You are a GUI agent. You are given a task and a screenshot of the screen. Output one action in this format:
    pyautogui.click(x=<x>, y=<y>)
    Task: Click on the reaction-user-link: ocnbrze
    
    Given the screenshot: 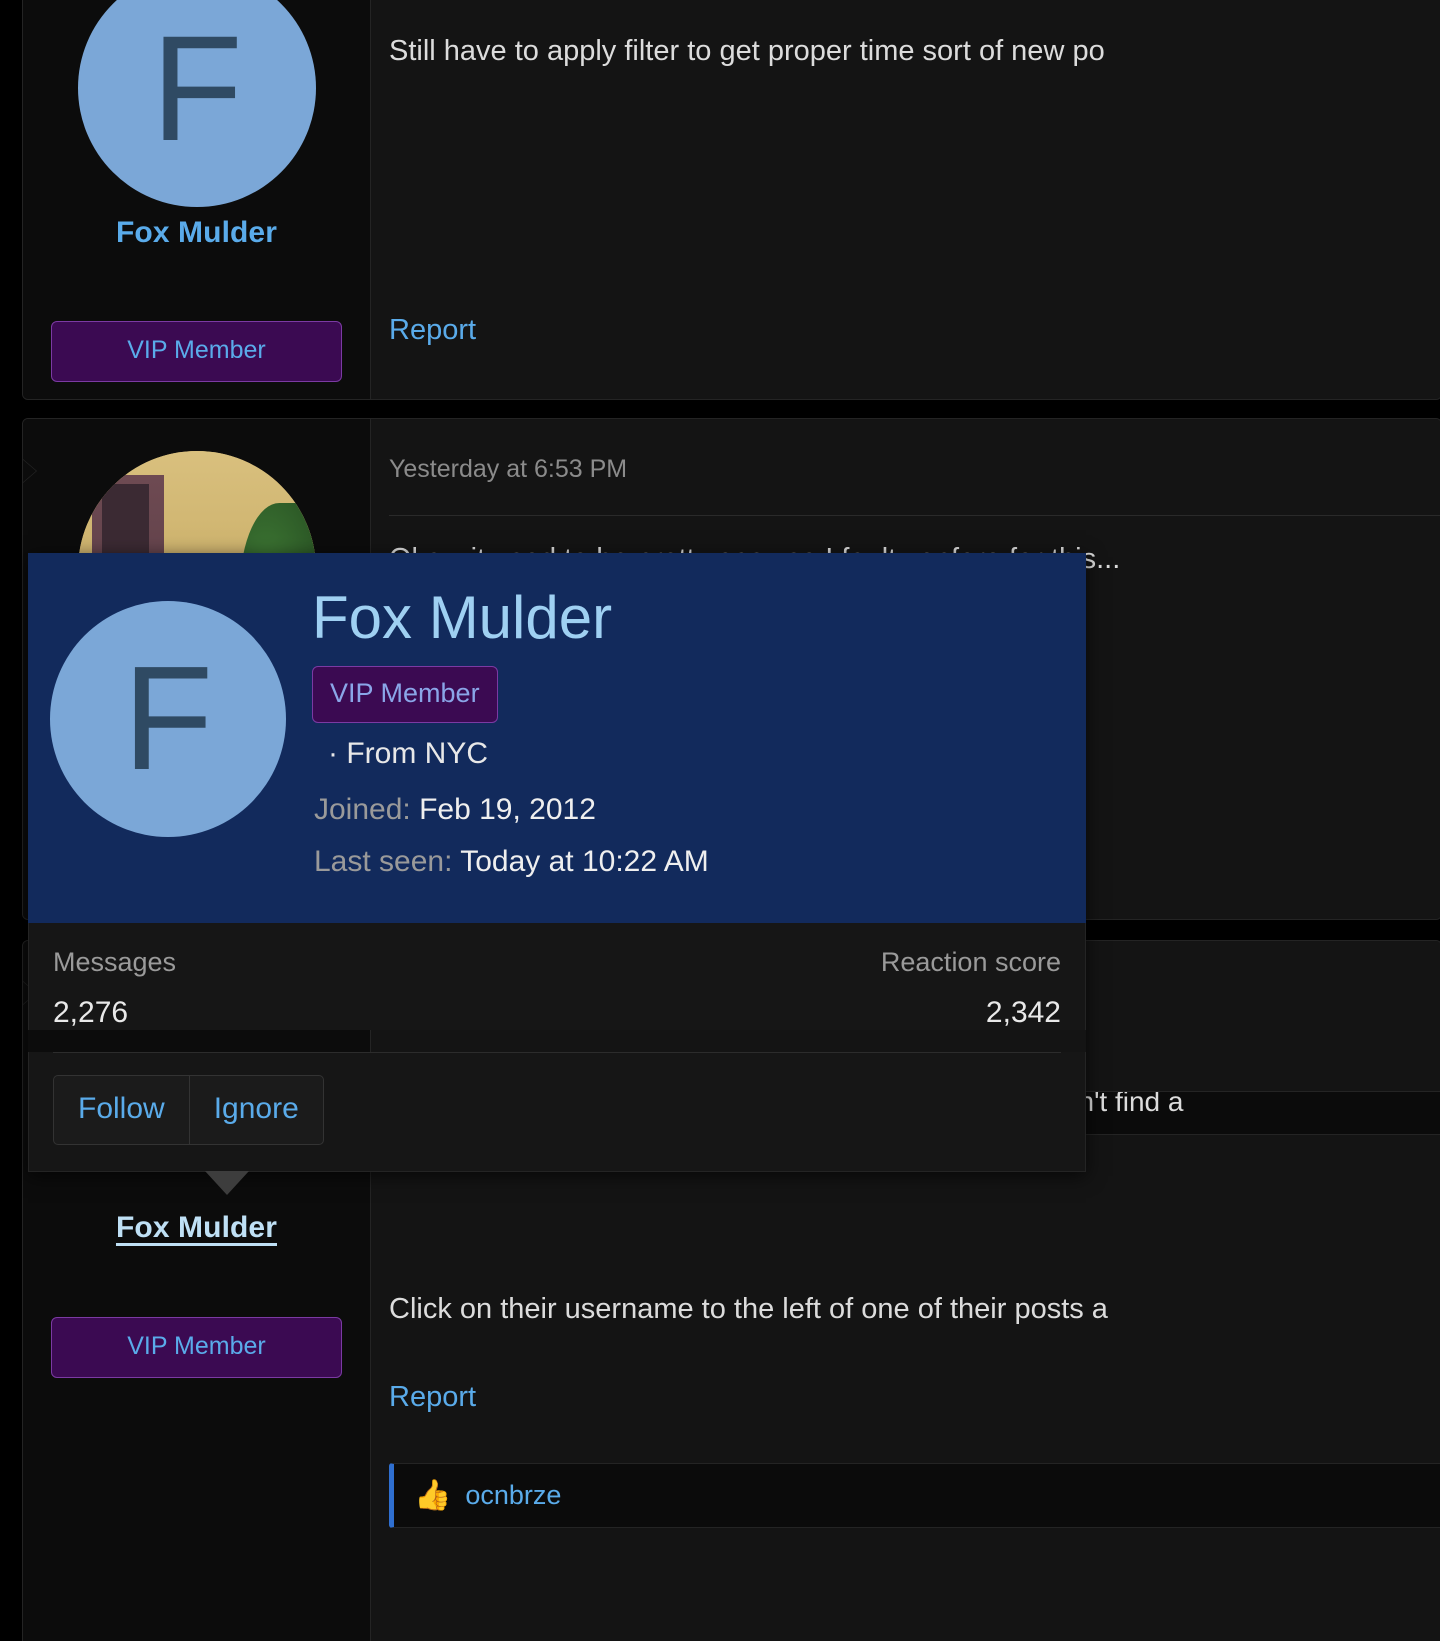 What is the action you would take?
    pyautogui.click(x=513, y=1495)
    